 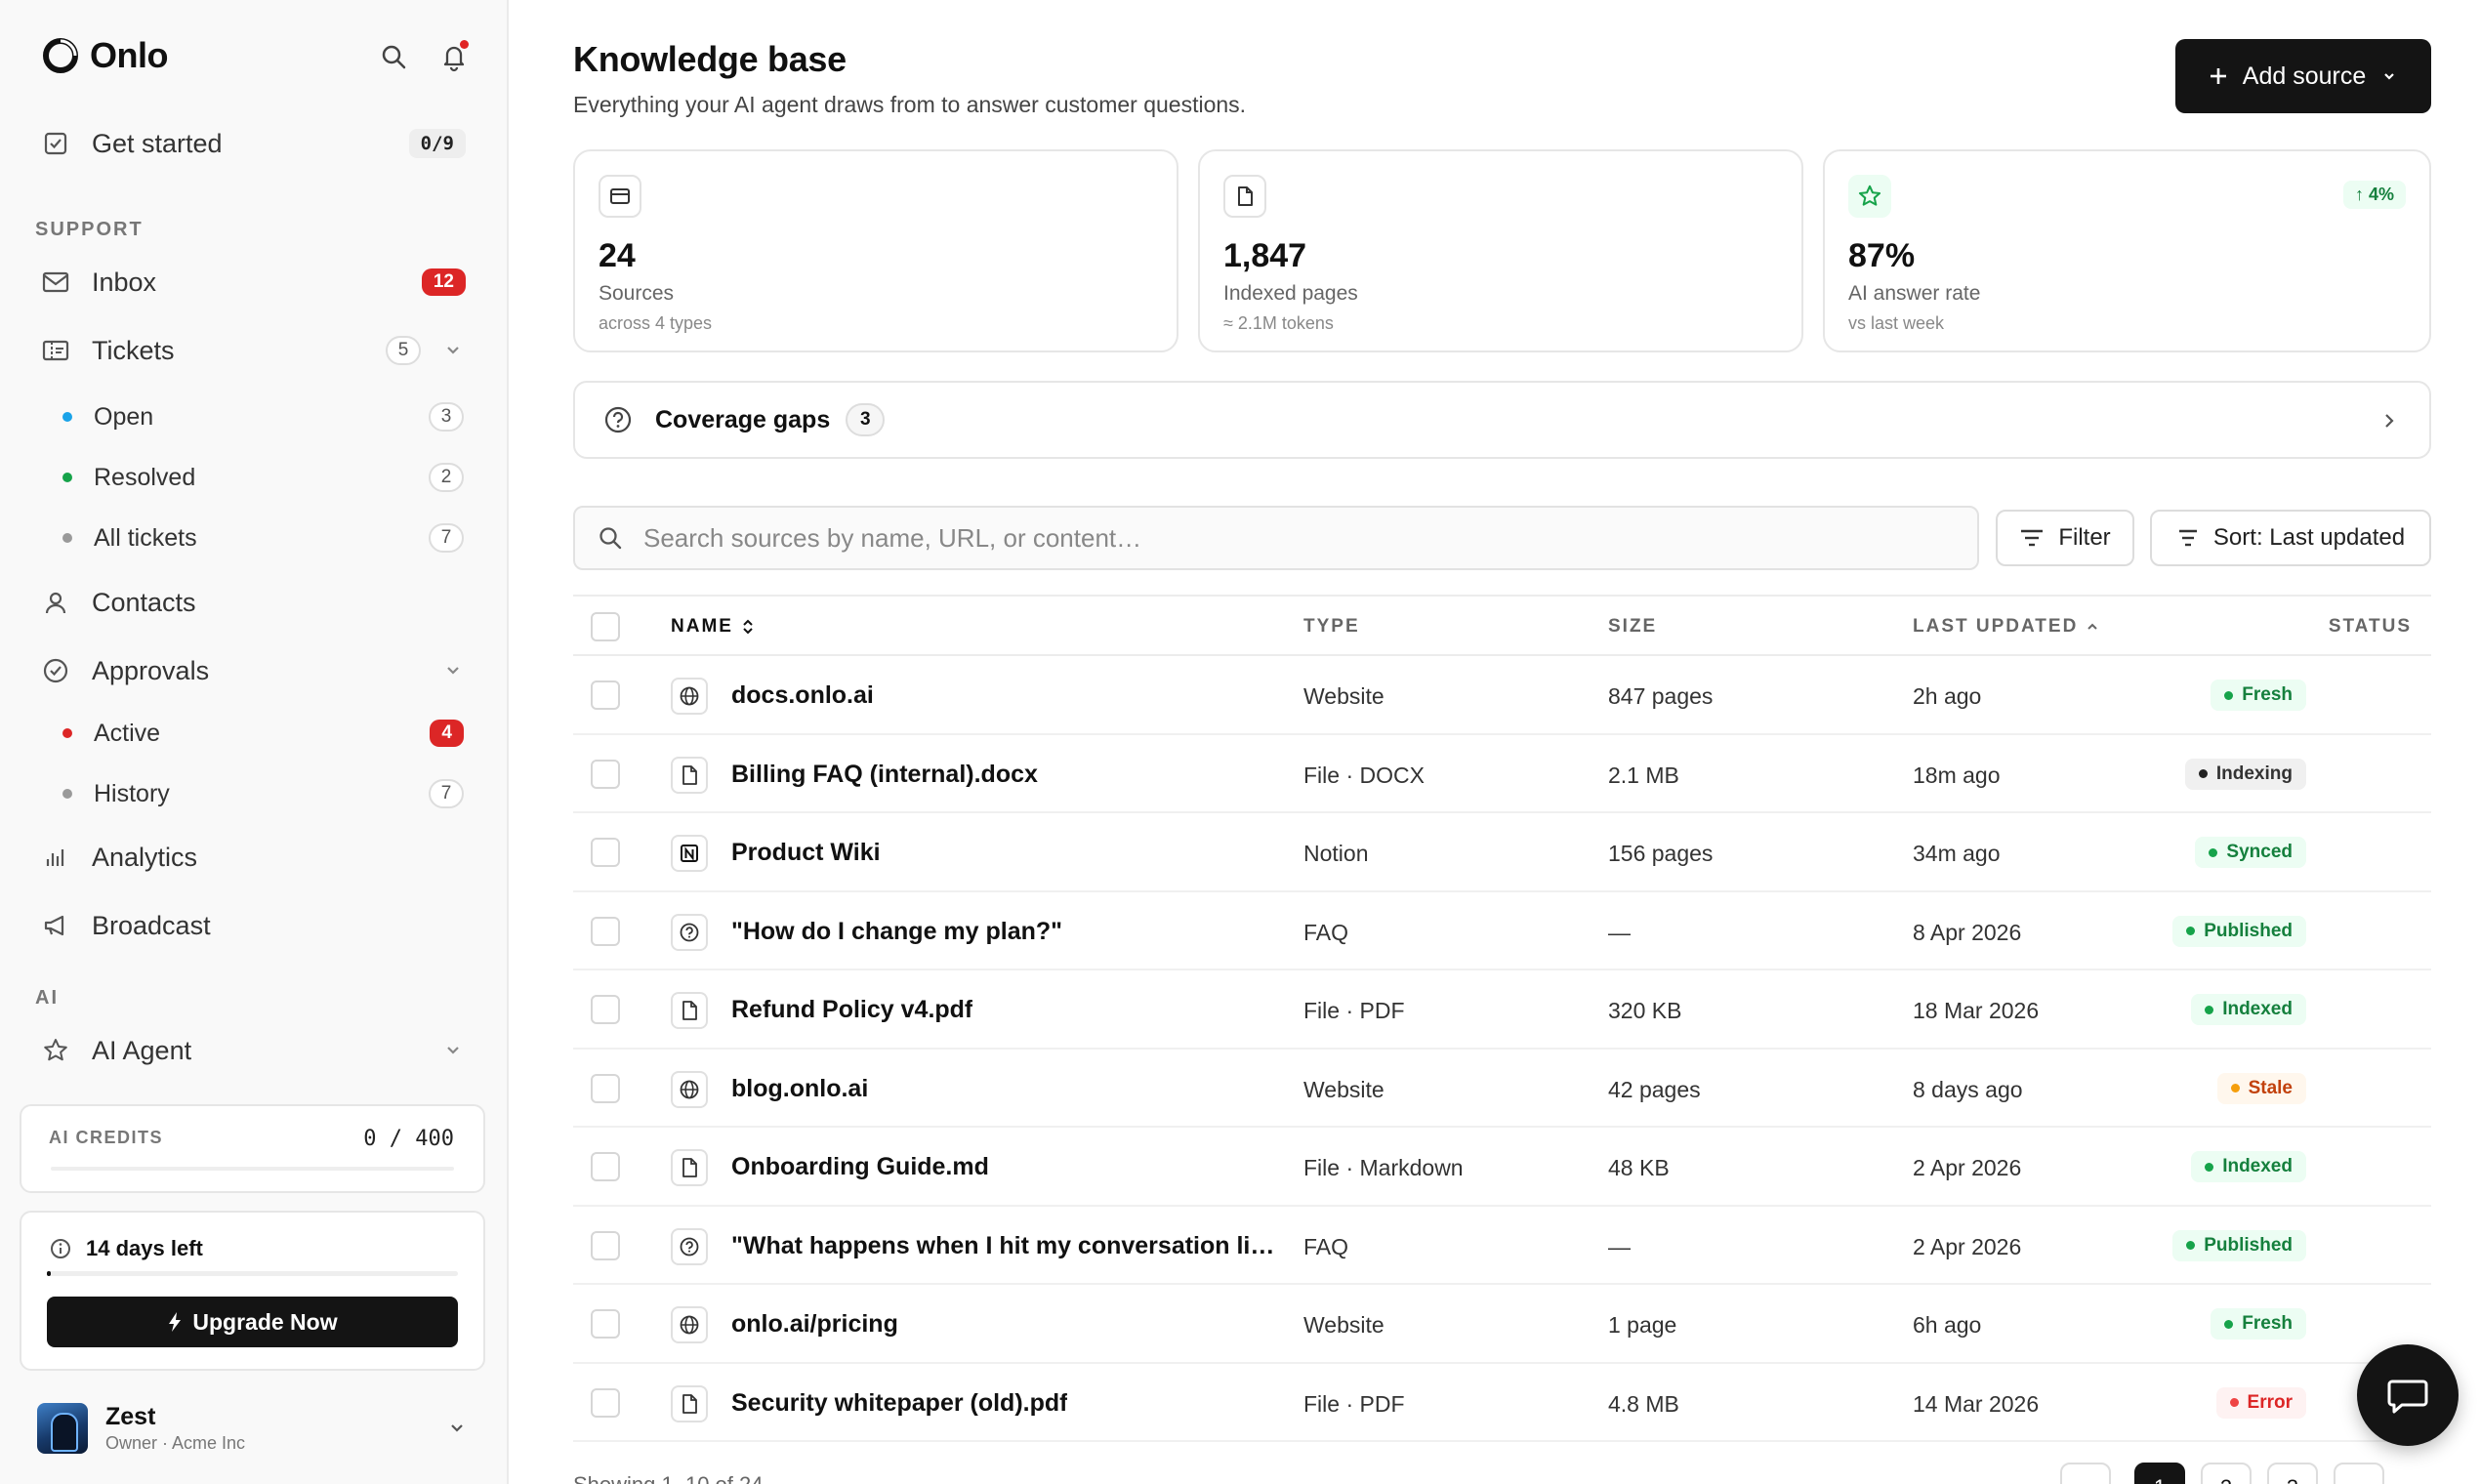 What do you see at coordinates (1996, 626) in the screenshot?
I see `column-label: LAST UPDATED` at bounding box center [1996, 626].